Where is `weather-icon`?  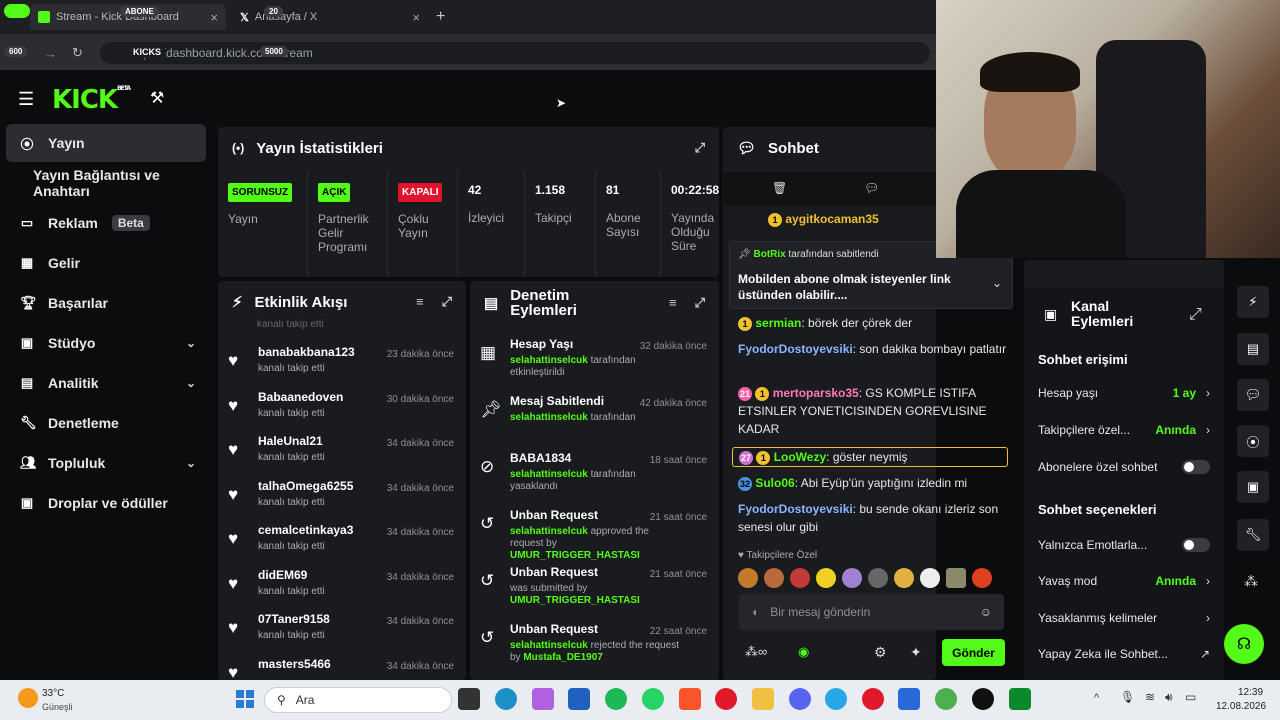 weather-icon is located at coordinates (28, 698).